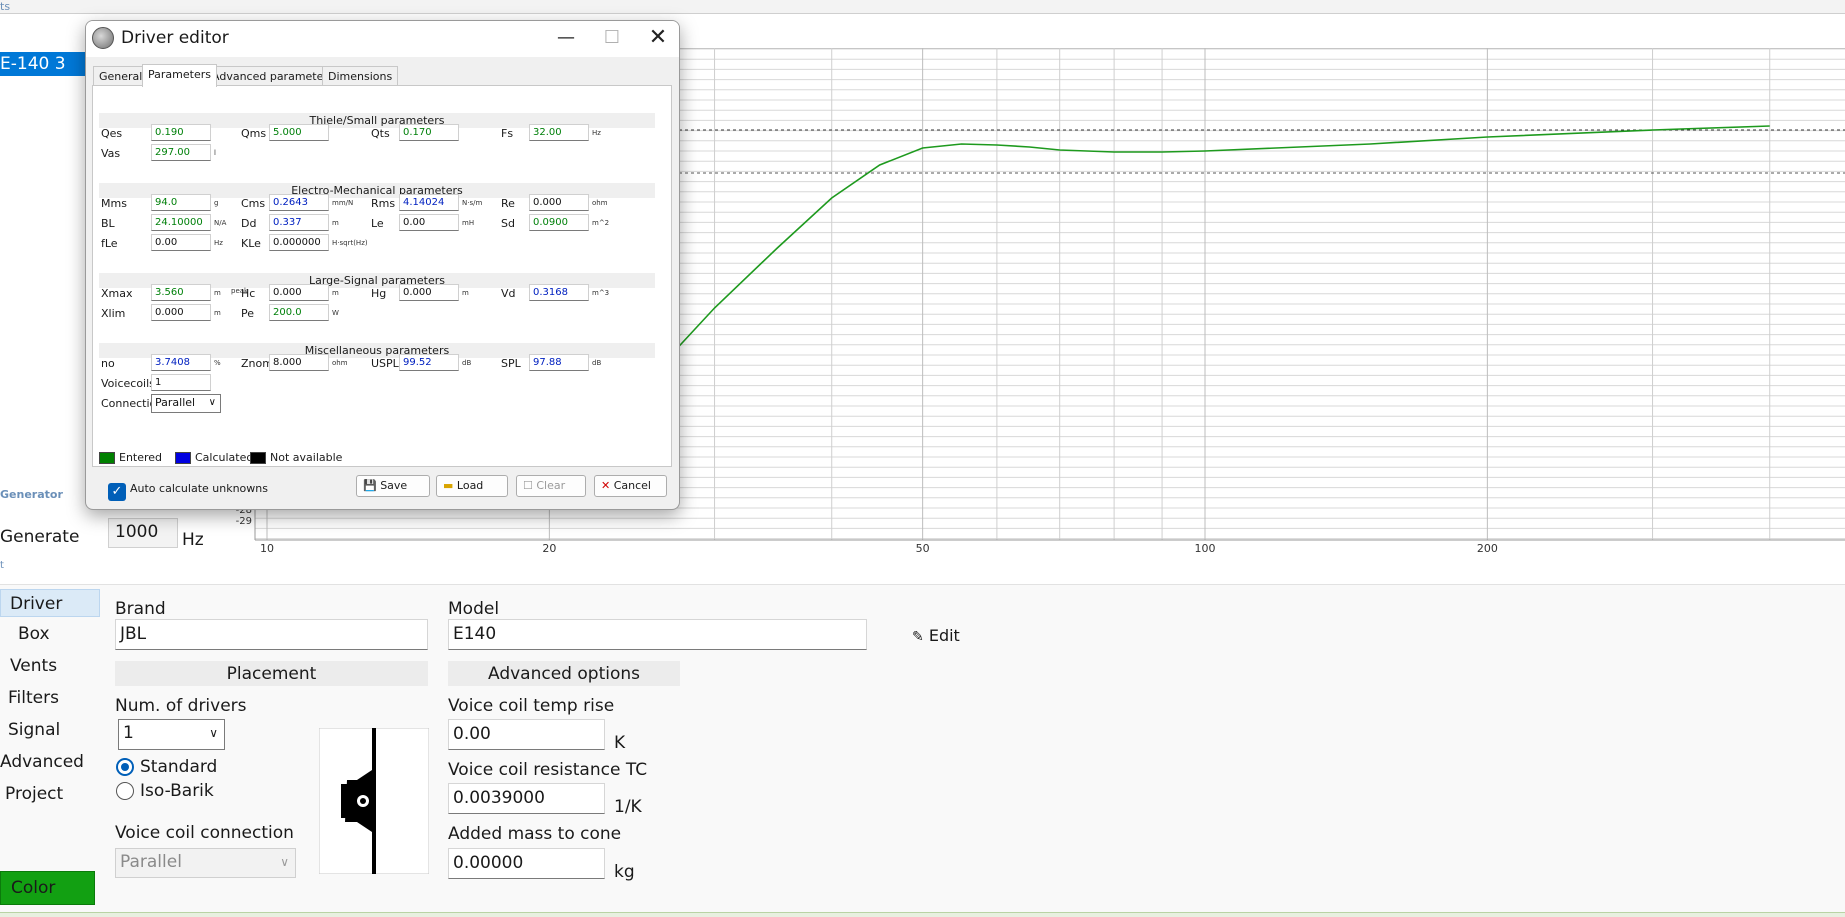  What do you see at coordinates (551, 486) in the screenshot?
I see `clear-button: ☐ Clear` at bounding box center [551, 486].